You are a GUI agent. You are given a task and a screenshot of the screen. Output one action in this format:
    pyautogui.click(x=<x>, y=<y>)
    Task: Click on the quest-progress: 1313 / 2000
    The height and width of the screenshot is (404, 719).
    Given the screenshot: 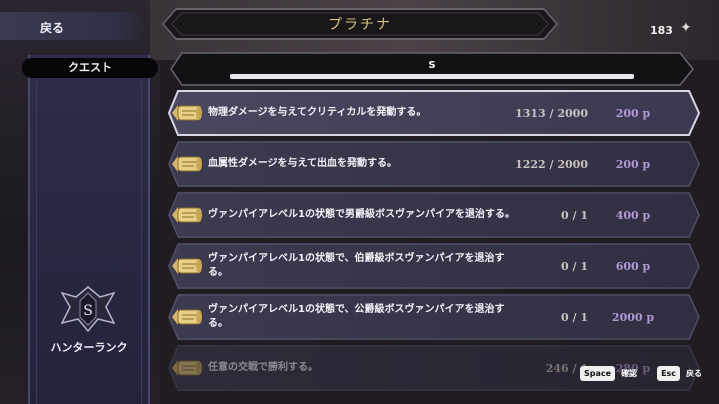 What is the action you would take?
    pyautogui.click(x=551, y=113)
    